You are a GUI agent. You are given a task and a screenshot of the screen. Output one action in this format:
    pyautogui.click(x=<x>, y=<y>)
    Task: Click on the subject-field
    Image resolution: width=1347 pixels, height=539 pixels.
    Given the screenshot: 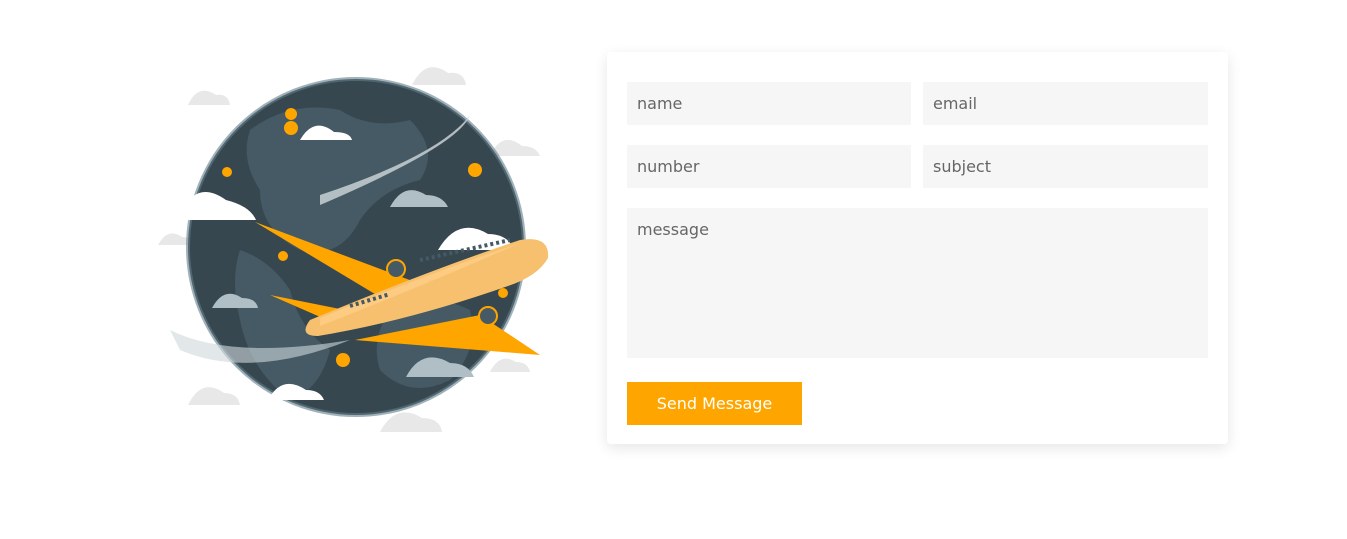 What is the action you would take?
    pyautogui.click(x=1065, y=166)
    